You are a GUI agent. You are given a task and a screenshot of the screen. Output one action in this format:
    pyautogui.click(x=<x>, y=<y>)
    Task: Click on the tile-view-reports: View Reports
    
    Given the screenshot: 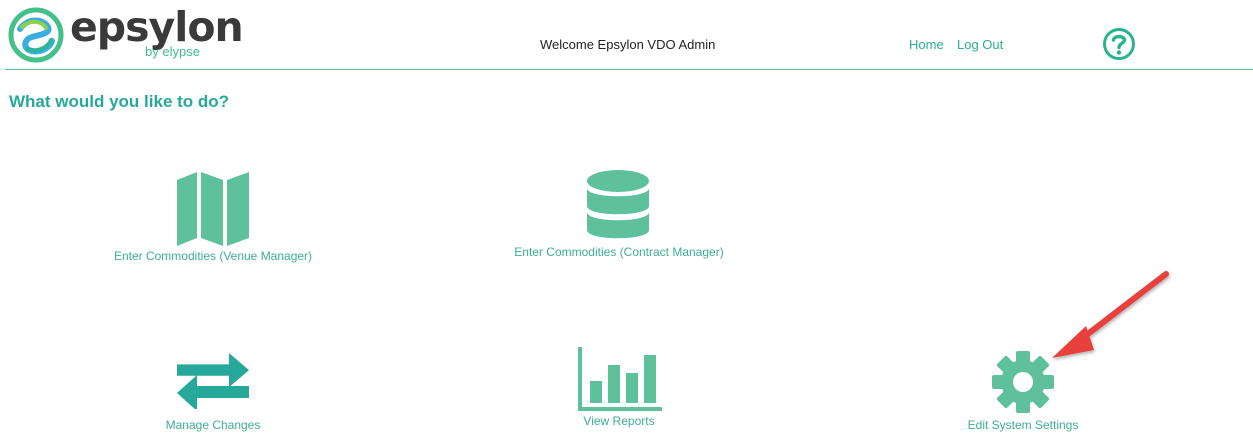 What is the action you would take?
    pyautogui.click(x=619, y=387)
    